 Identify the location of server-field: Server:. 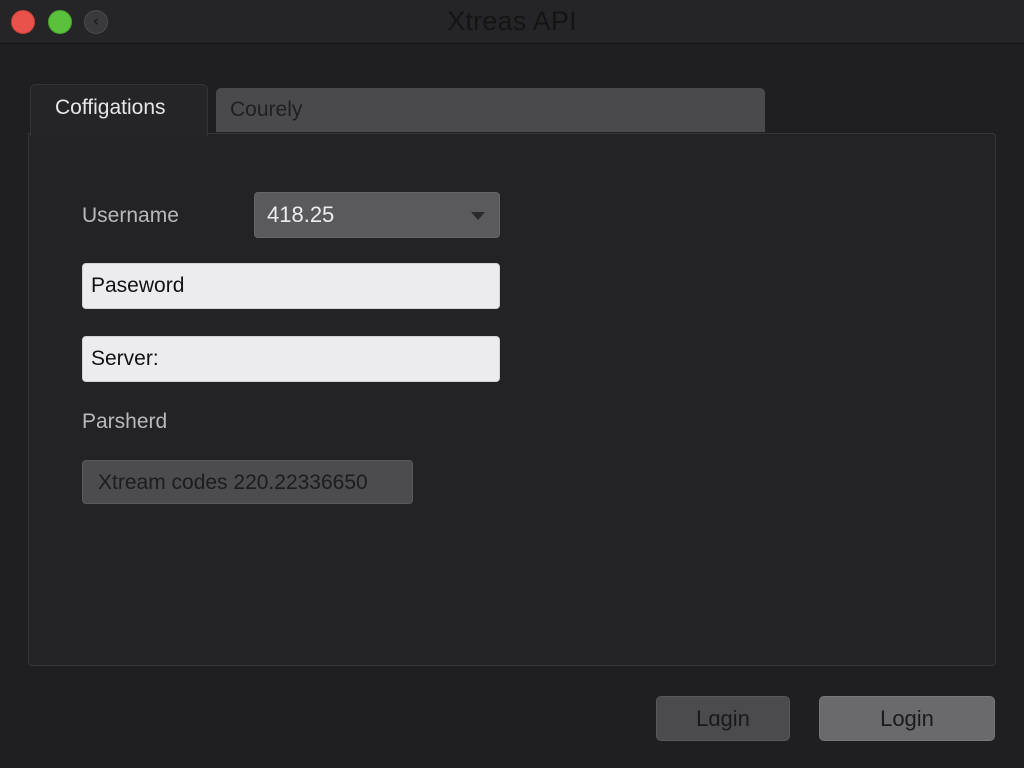
(291, 359).